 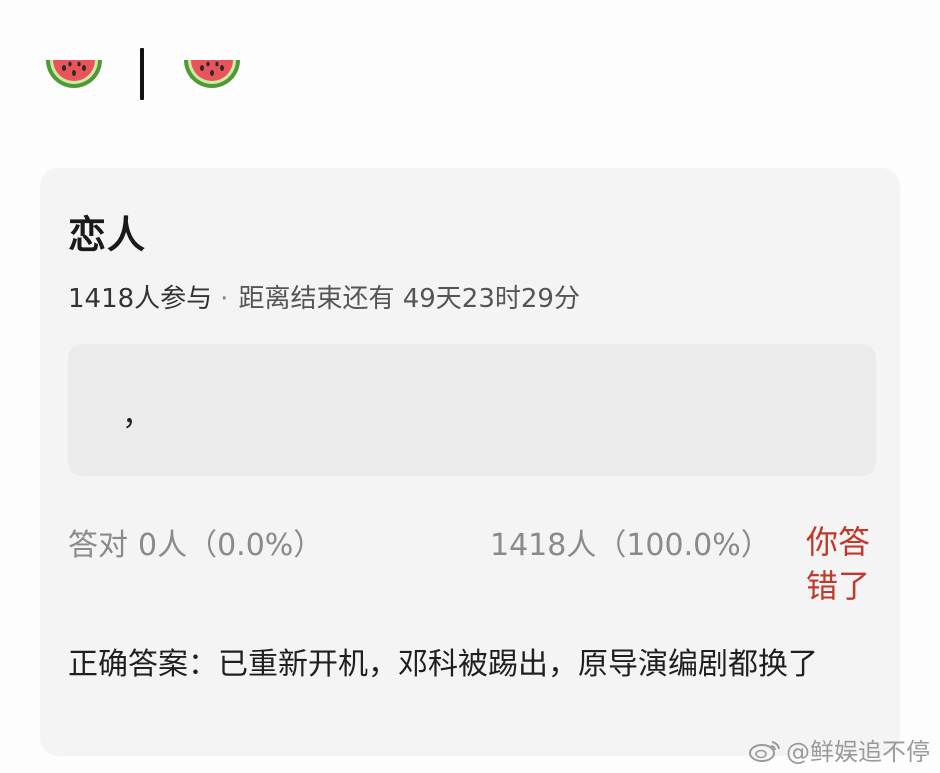 What do you see at coordinates (491, 299) in the screenshot?
I see `countdown-value: 49天23时29分` at bounding box center [491, 299].